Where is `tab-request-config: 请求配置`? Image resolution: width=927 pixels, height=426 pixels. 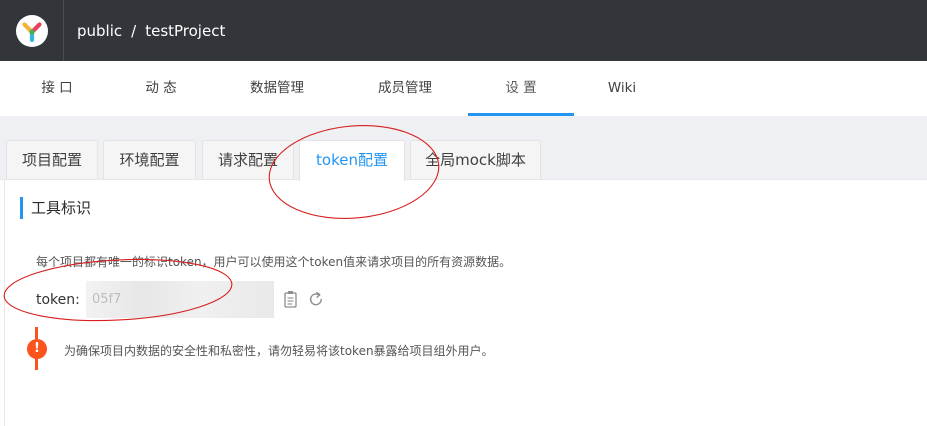 tab-request-config: 请求配置 is located at coordinates (248, 160).